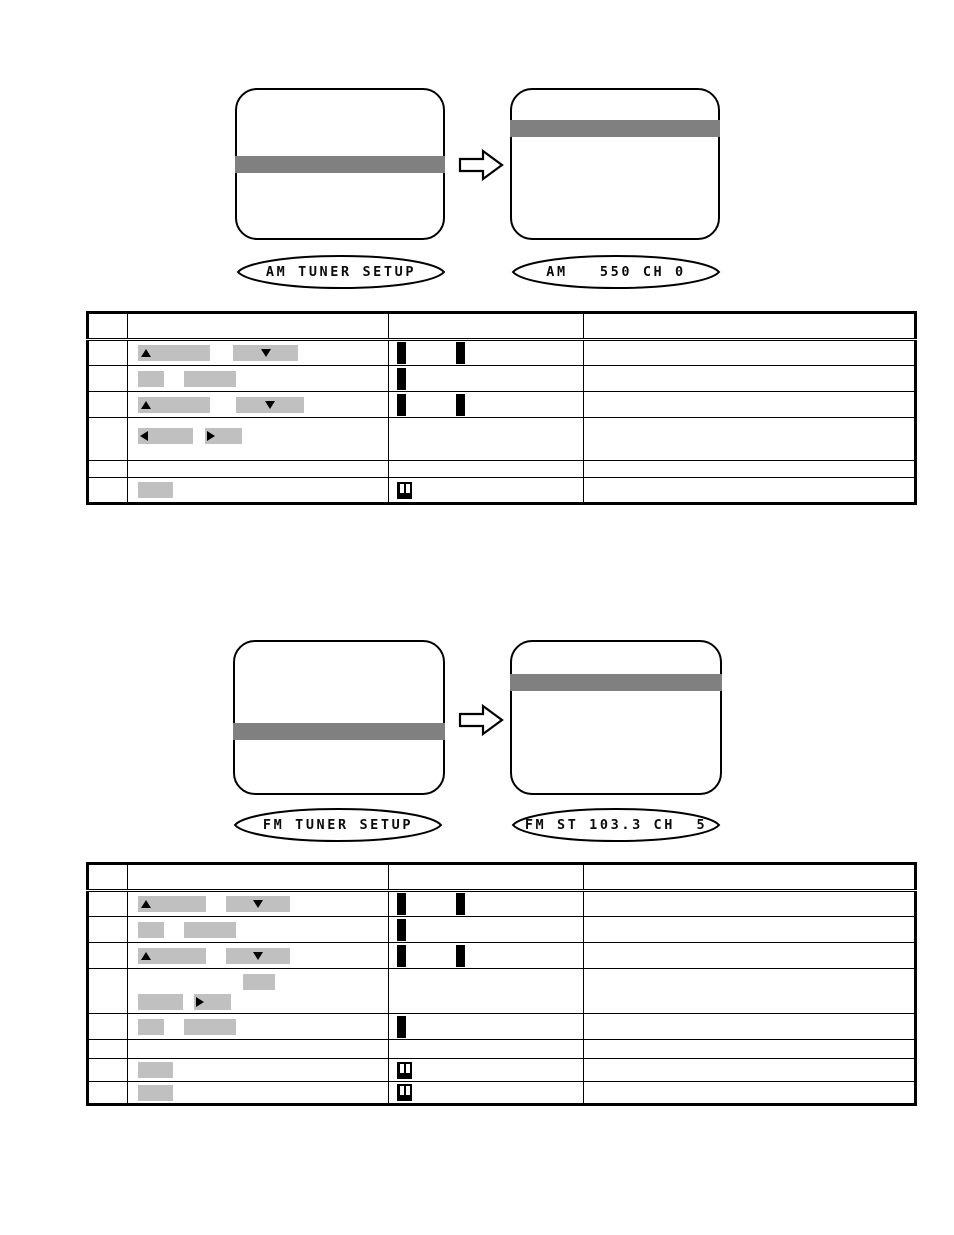 This screenshot has height=1235, width=954. I want to click on header-cell-note, so click(749, 326).